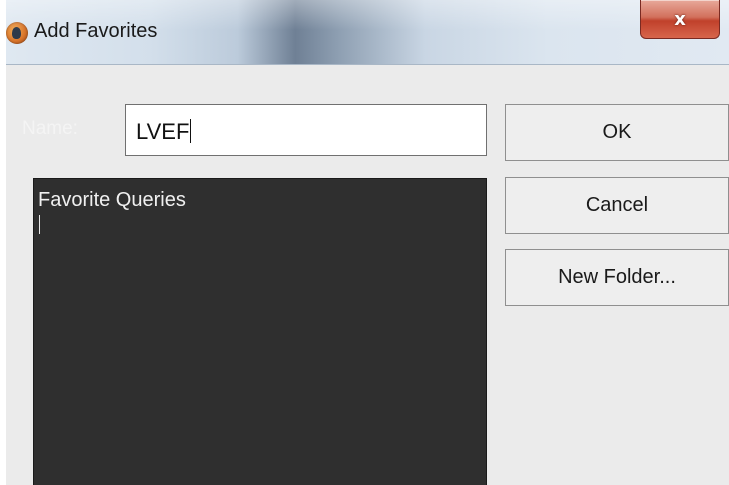  I want to click on close-icon: x, so click(680, 19).